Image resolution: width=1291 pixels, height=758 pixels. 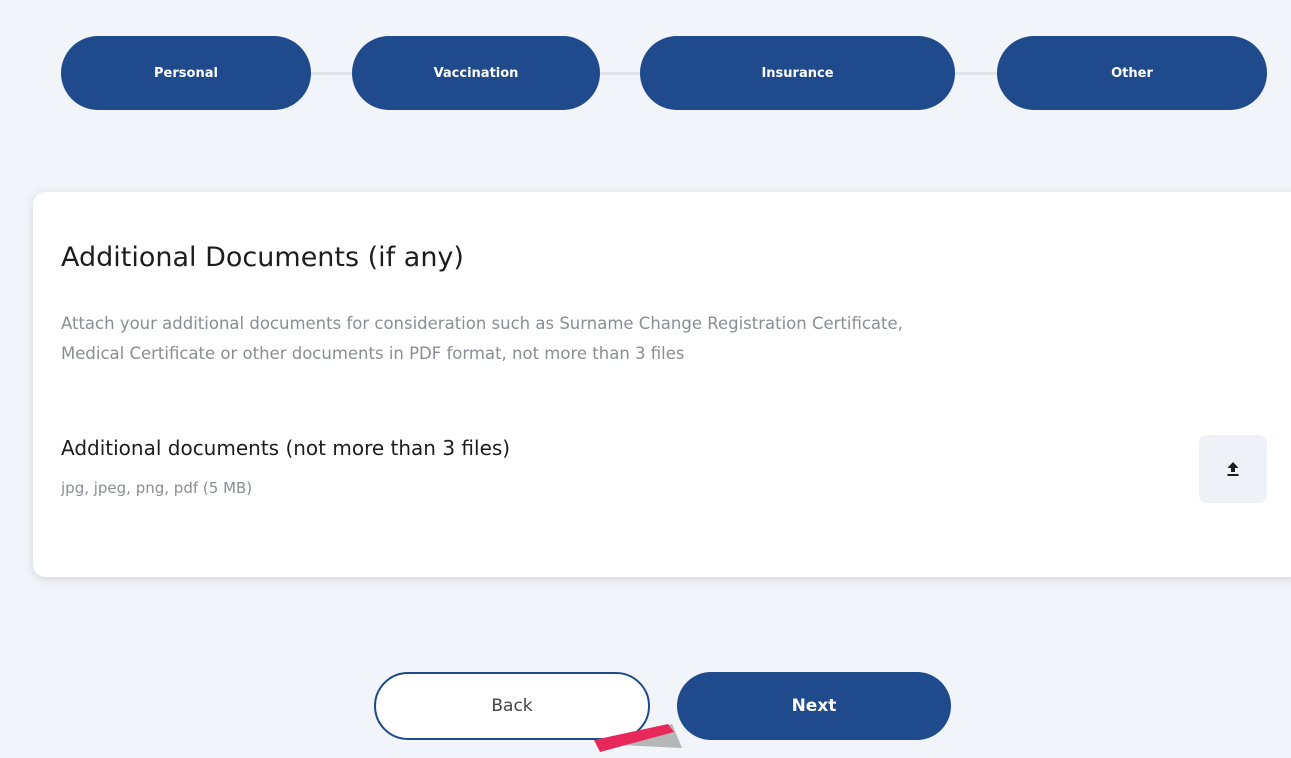 I want to click on pointer-arrow-icon, so click(x=638, y=738).